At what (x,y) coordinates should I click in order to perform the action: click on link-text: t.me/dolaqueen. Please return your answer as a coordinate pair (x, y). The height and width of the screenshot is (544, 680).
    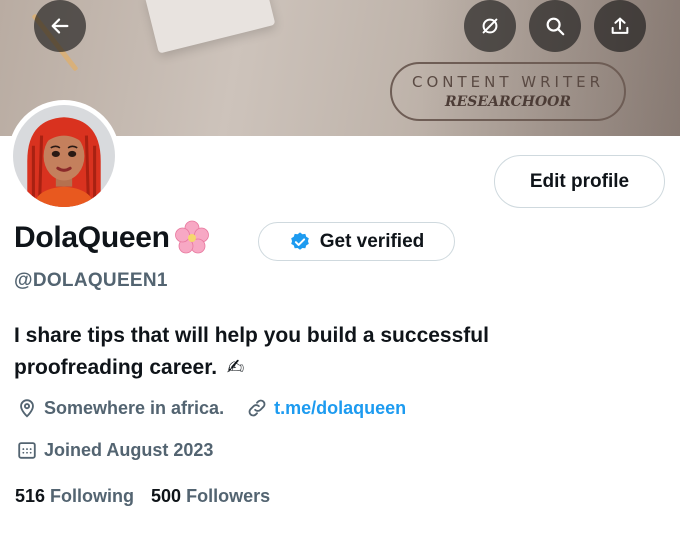
    Looking at the image, I should click on (340, 408).